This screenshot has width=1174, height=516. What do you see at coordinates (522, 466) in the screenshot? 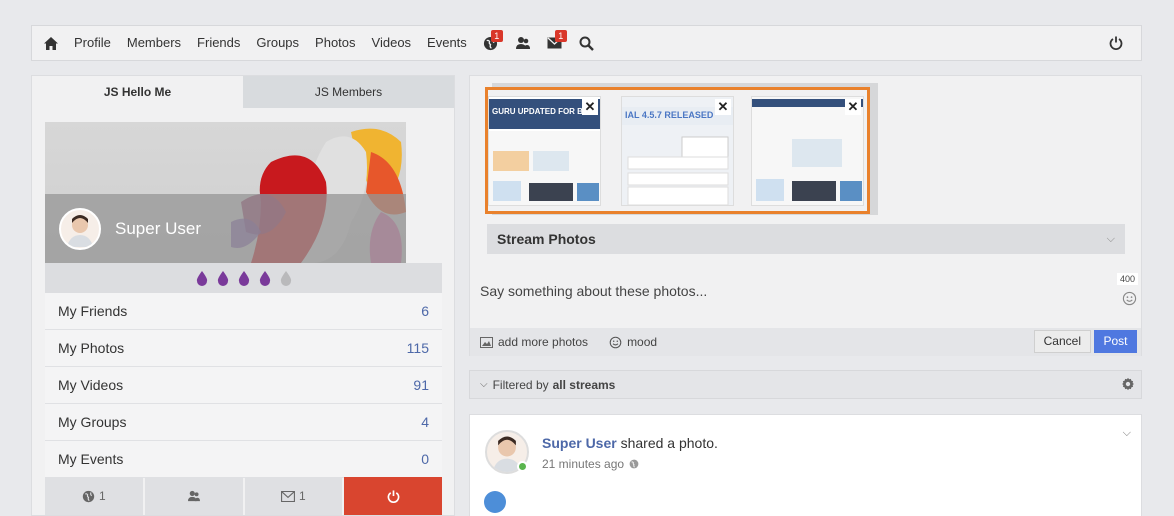
I see `online-status-indicator` at bounding box center [522, 466].